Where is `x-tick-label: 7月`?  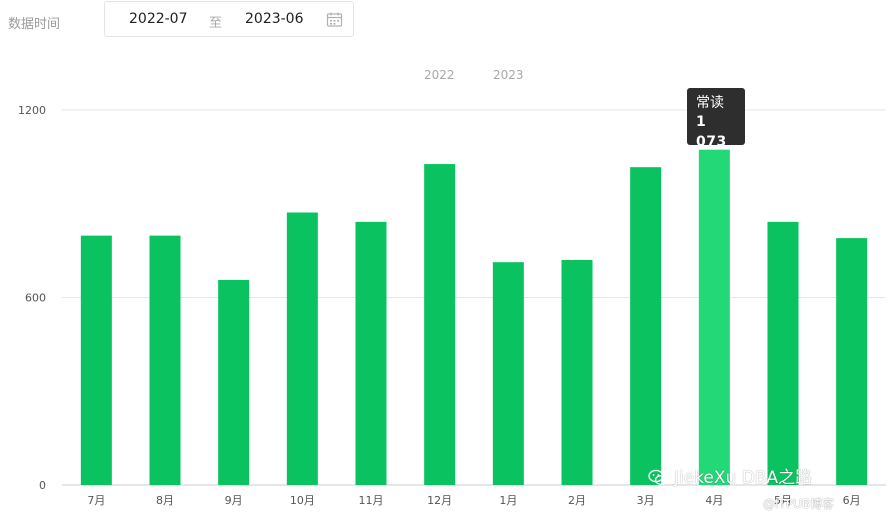
x-tick-label: 7月 is located at coordinates (96, 500).